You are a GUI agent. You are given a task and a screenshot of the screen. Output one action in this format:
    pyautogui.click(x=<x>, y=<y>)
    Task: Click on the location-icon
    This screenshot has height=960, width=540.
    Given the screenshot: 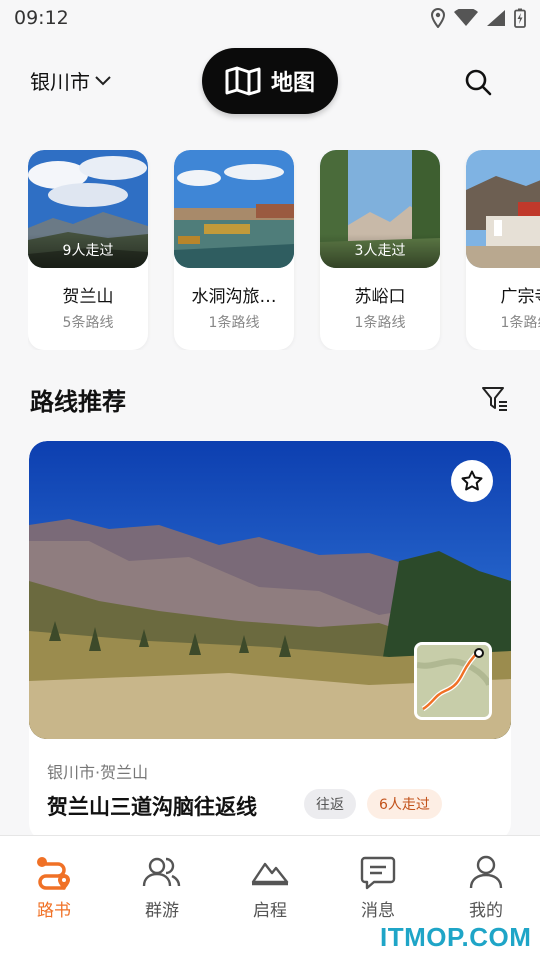 What is the action you would take?
    pyautogui.click(x=438, y=18)
    